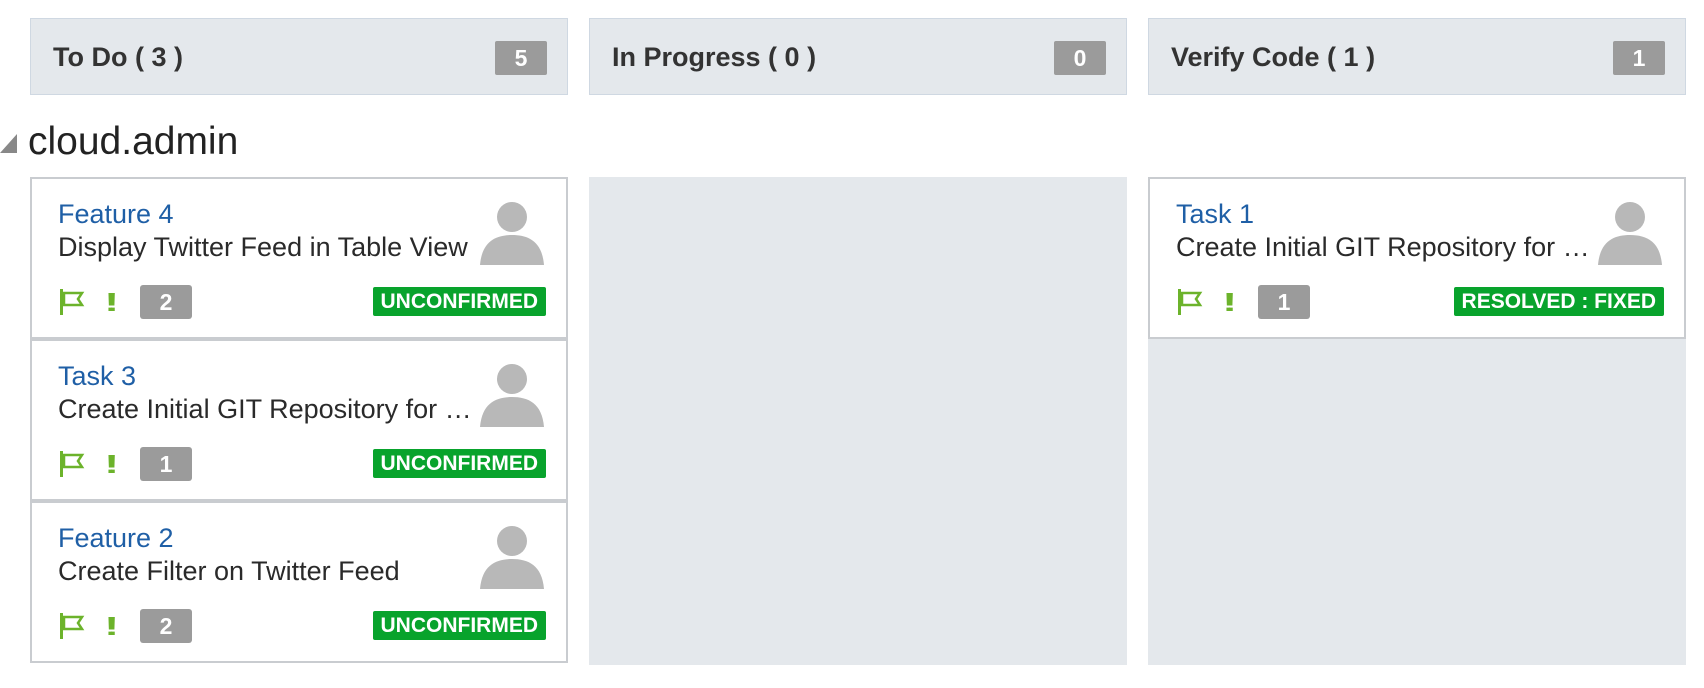 The height and width of the screenshot is (688, 1704). I want to click on card-description: Create Filter on Twitter Feed, so click(229, 571).